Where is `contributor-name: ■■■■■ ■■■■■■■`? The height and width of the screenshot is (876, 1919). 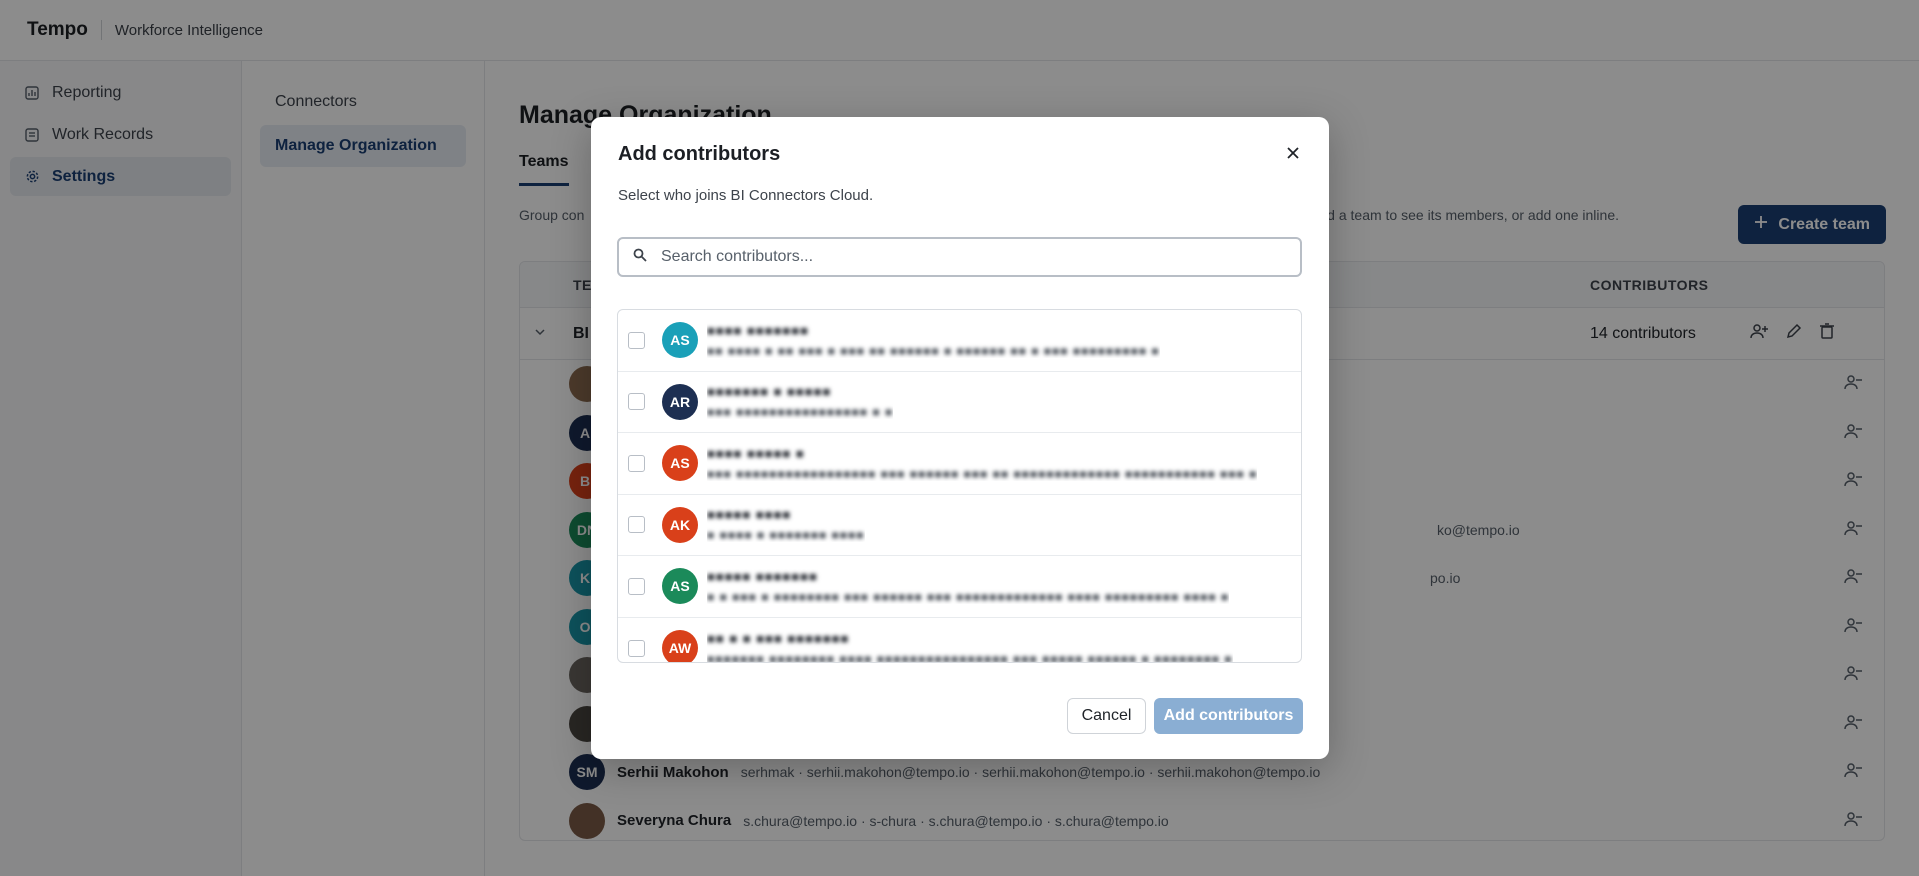
contributor-name: ■■■■■ ■■■■■■■ is located at coordinates (762, 576).